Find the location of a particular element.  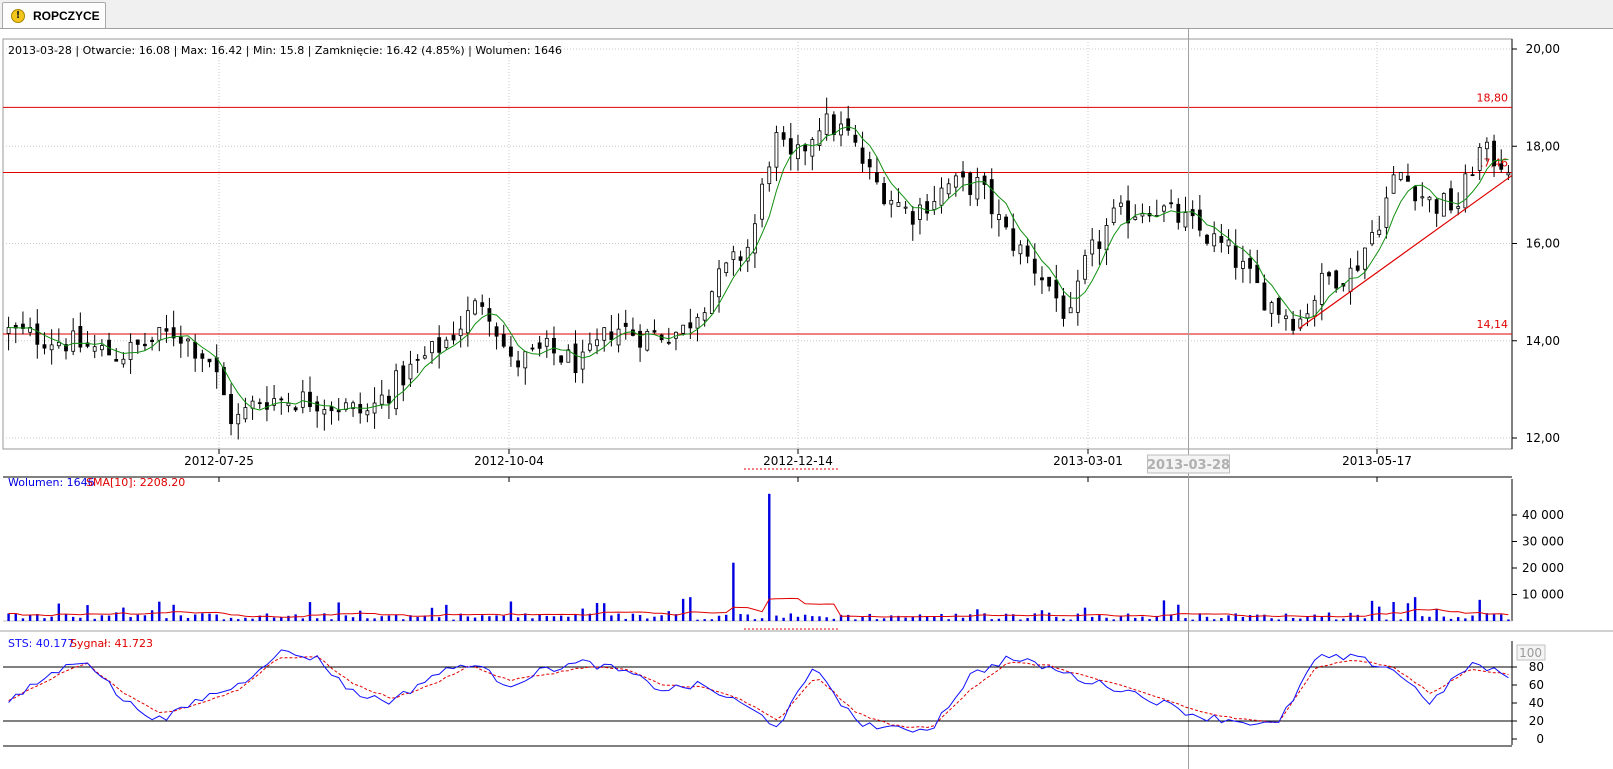

x-tick-label: 2013-03-01 is located at coordinates (1088, 461).